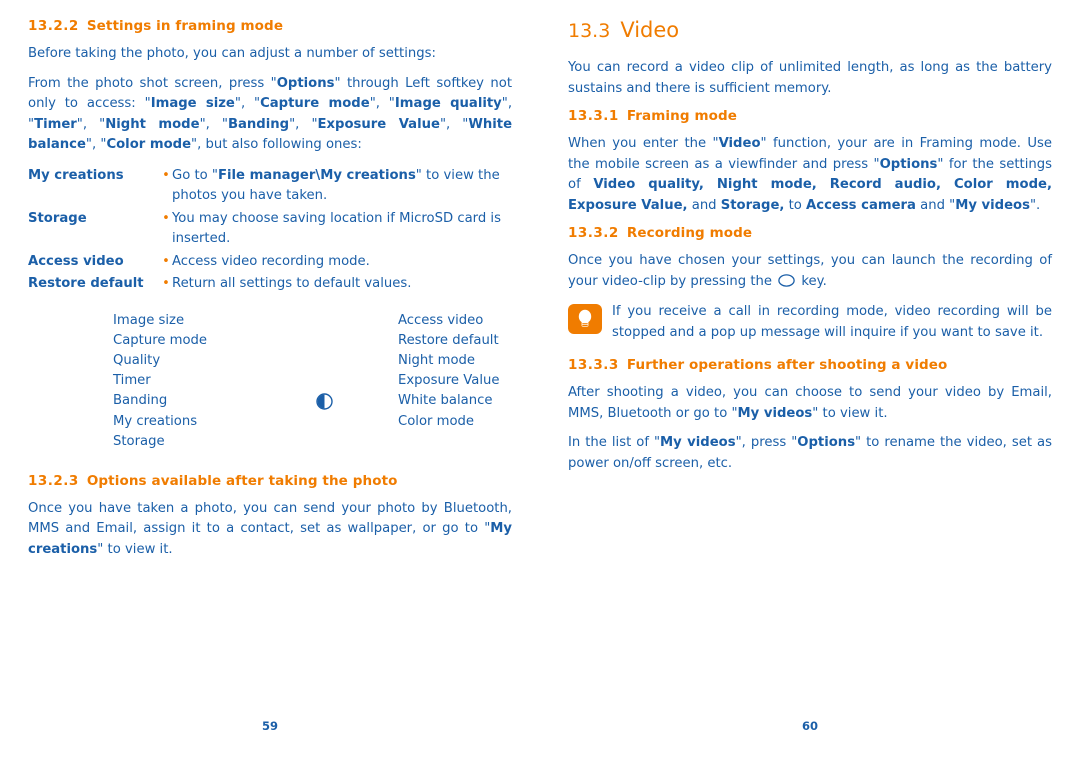 Image resolution: width=1080 pixels, height=767 pixels. Describe the element at coordinates (681, 116) in the screenshot. I see `section-title: Framing mode` at that location.